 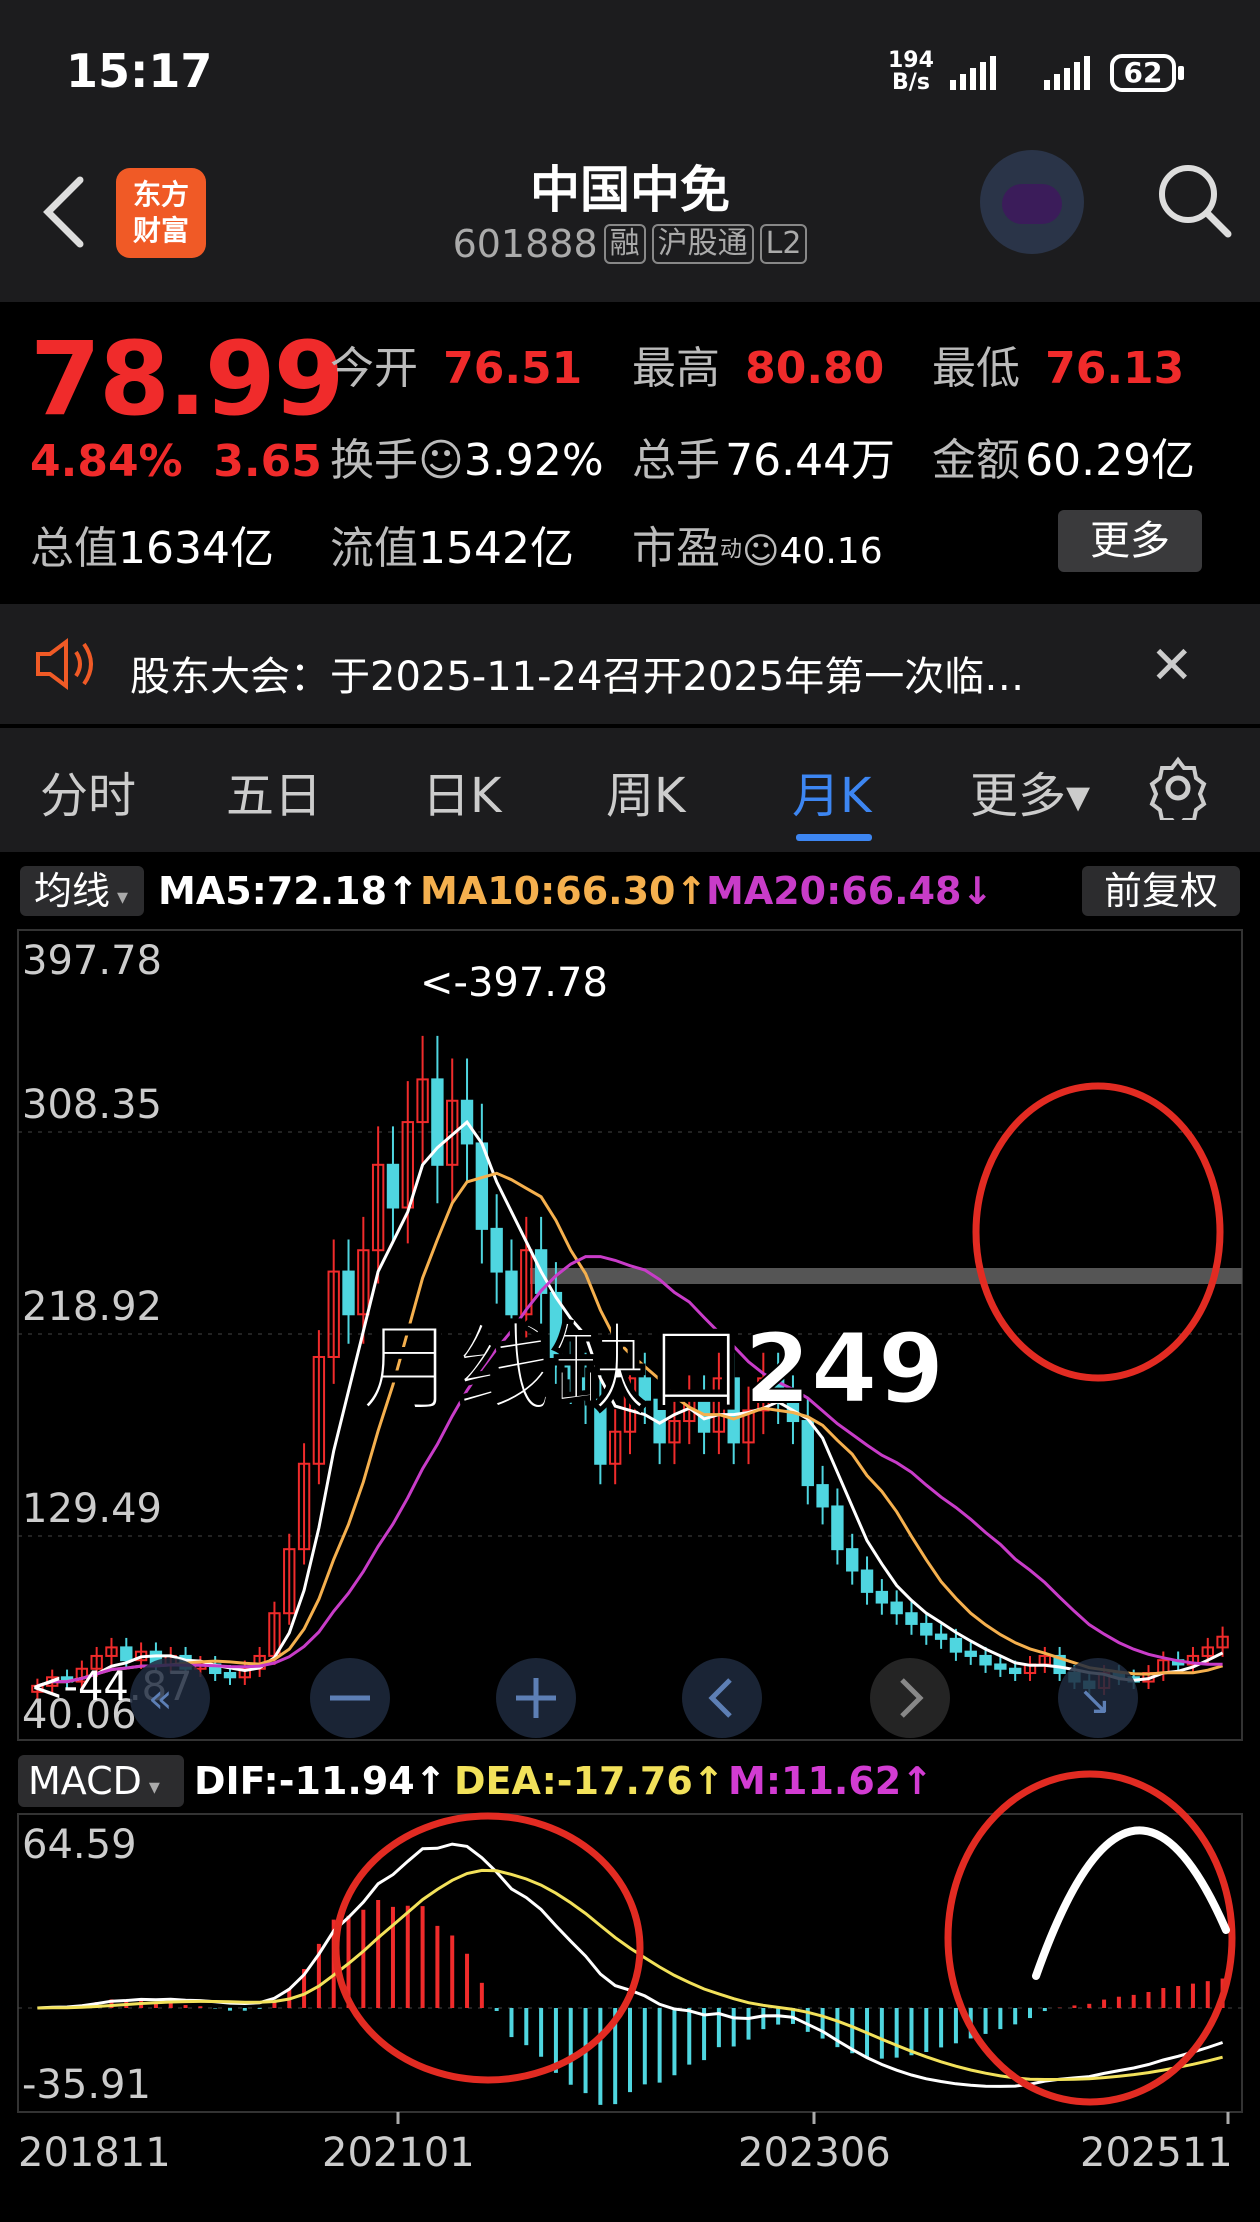 What do you see at coordinates (634, 1698) in the screenshot?
I see `chart-nav-buttons: « ↘` at bounding box center [634, 1698].